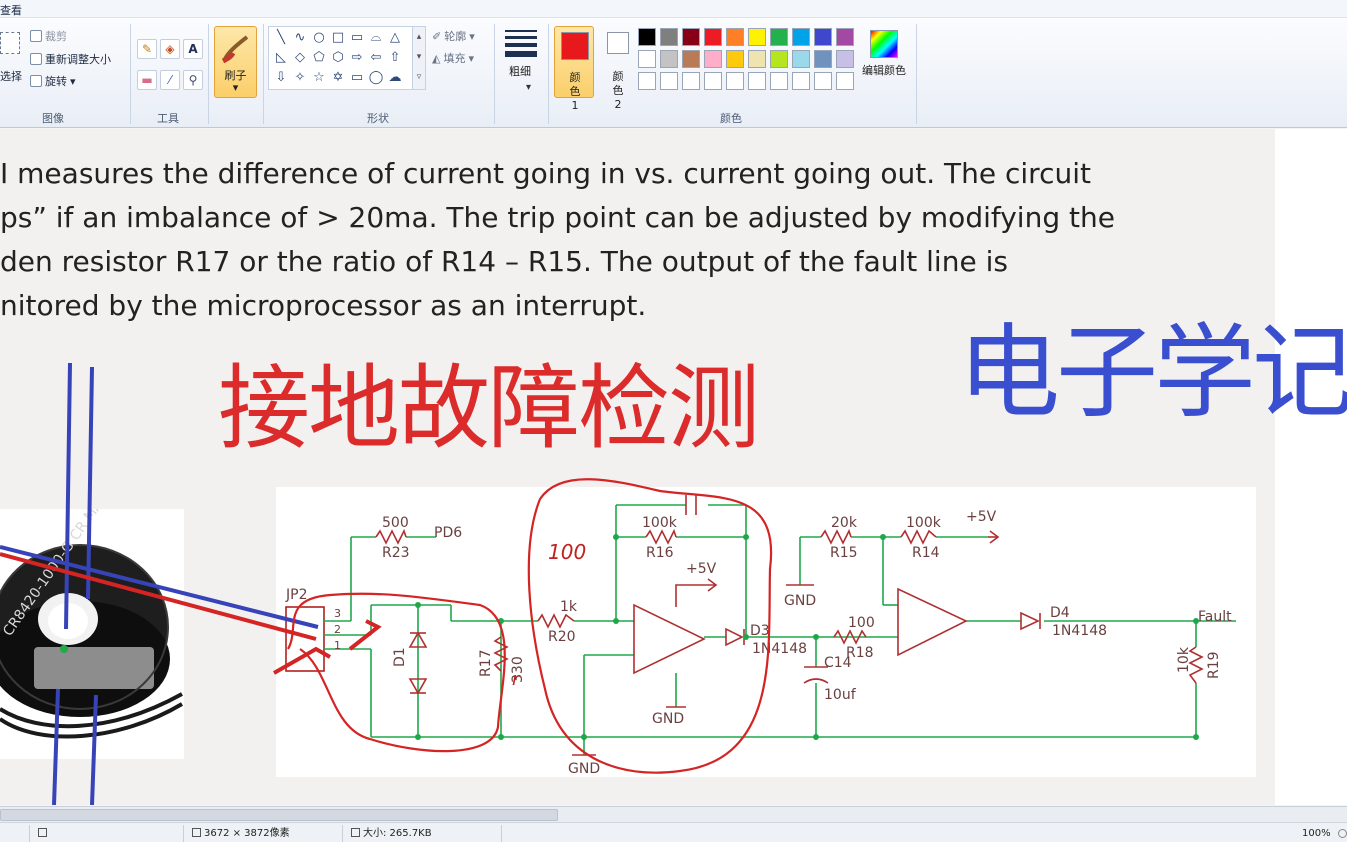  I want to click on shape-option: ☁, so click(395, 78).